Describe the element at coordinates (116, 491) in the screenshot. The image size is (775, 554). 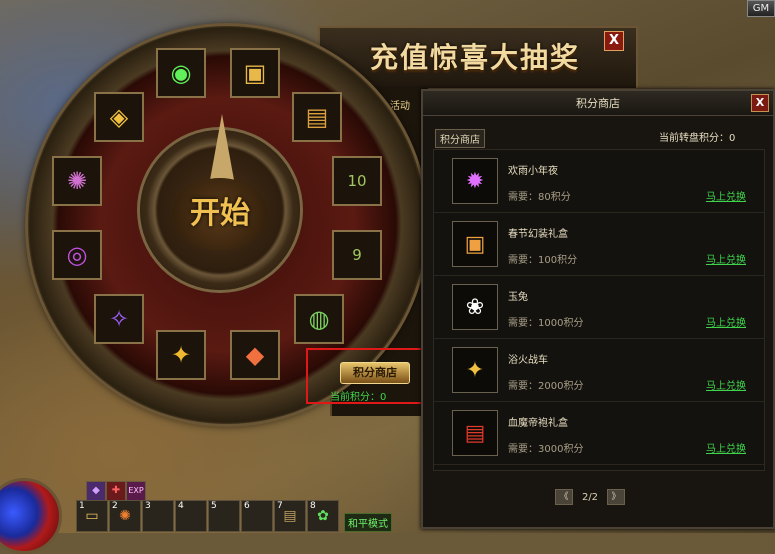
I see `rage-buff-icon: ✚` at that location.